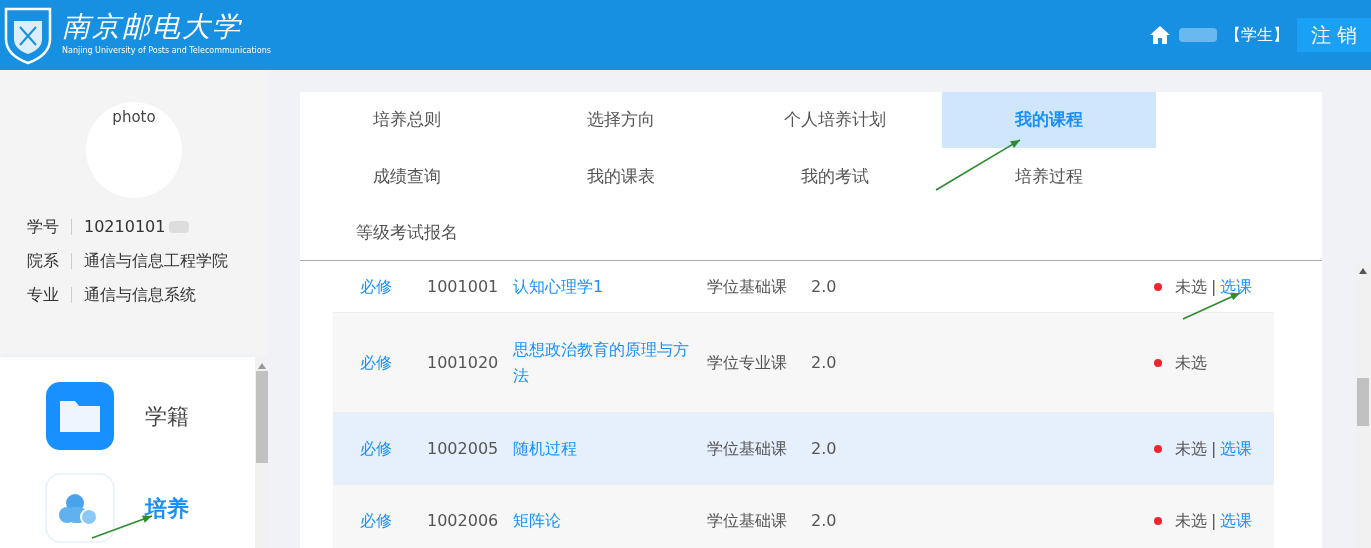 This screenshot has height=548, width=1371. I want to click on course-category: 学位专业课, so click(747, 362).